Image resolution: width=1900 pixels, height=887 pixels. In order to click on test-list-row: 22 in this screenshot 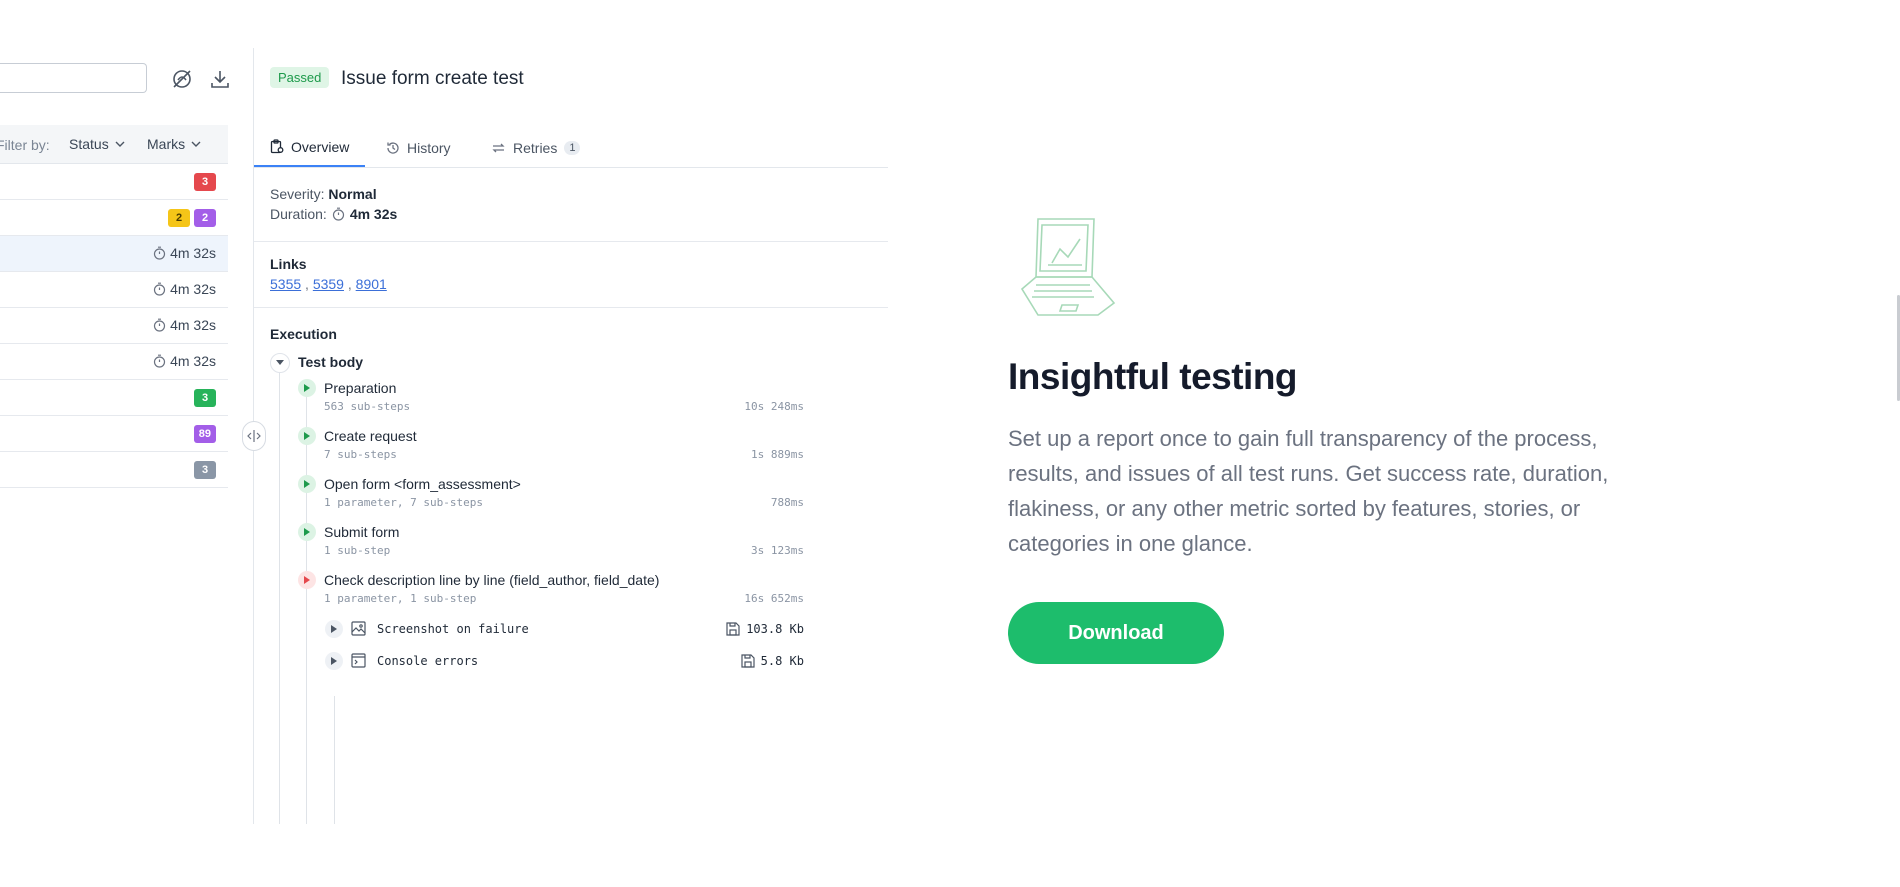, I will do `click(114, 218)`.